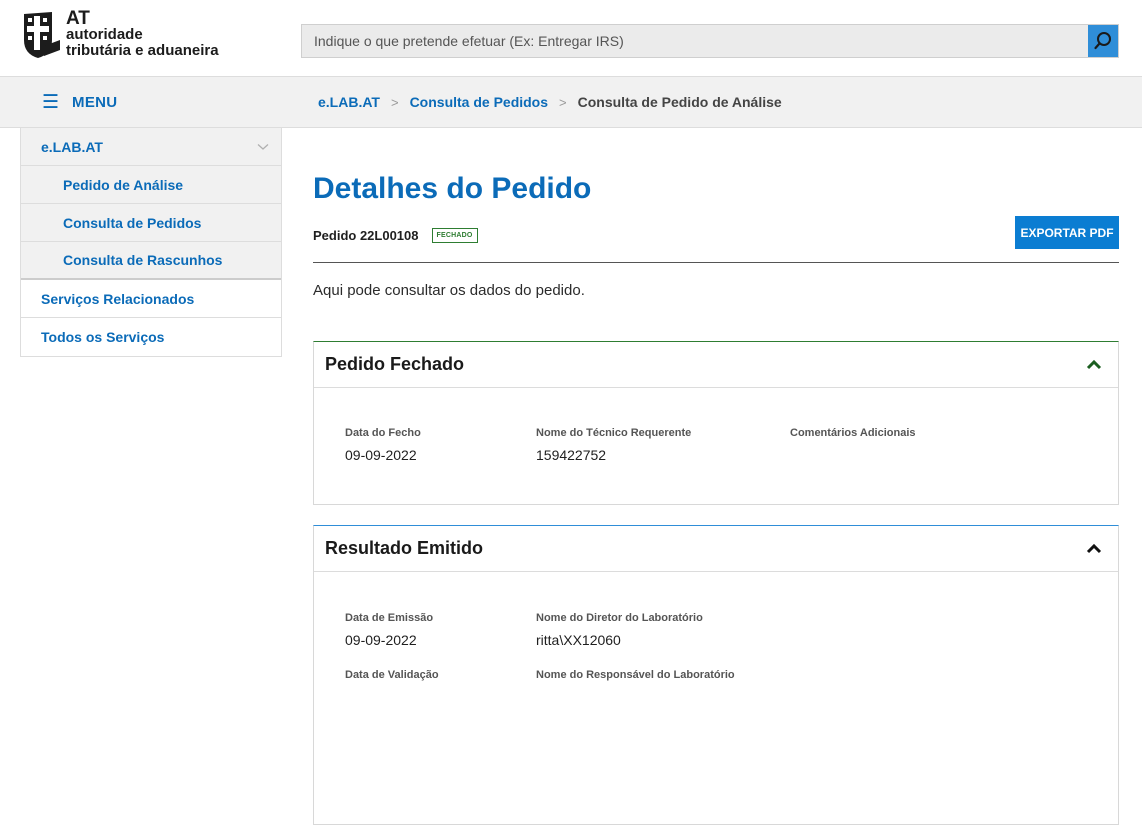 The image size is (1142, 825). I want to click on sidebar-section-label: e.LAB.AT, so click(72, 146).